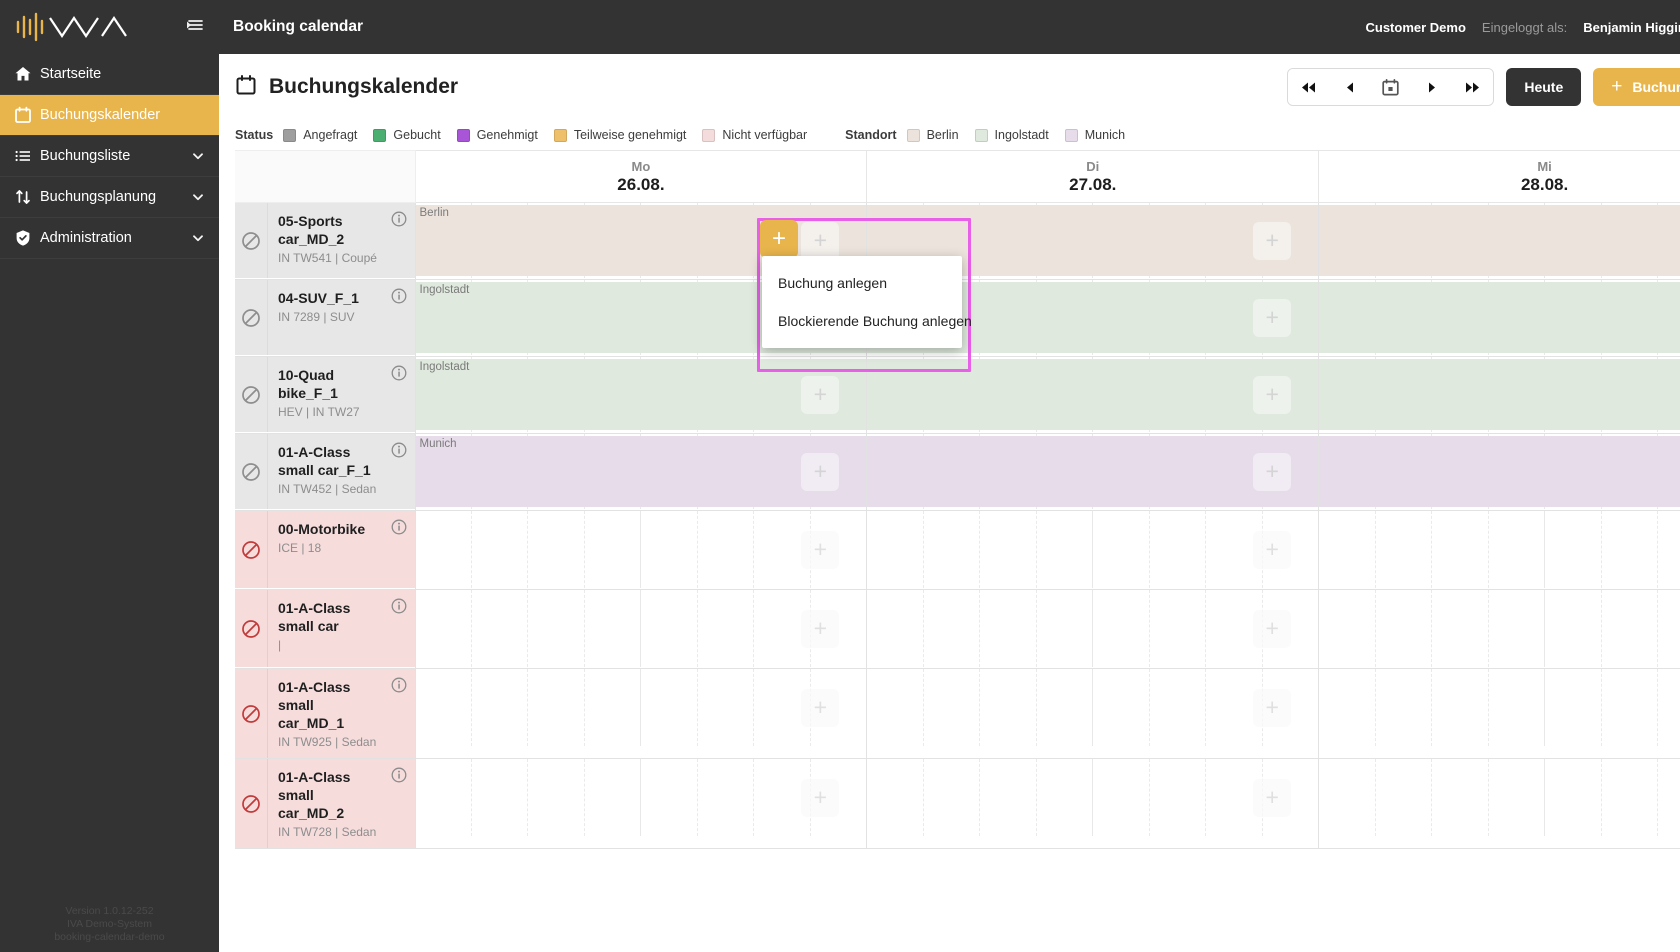 The image size is (1680, 952). Describe the element at coordinates (1432, 87) in the screenshot. I see `next-button` at that location.